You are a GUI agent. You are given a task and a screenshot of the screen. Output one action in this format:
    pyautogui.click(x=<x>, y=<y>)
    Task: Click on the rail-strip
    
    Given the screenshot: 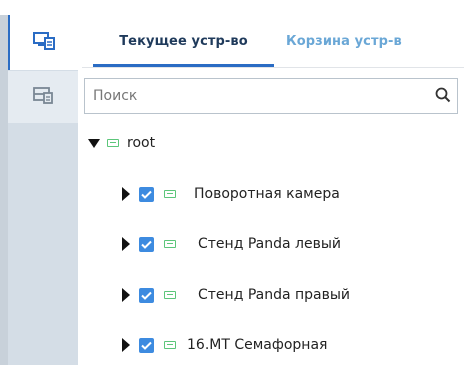 What is the action you would take?
    pyautogui.click(x=4, y=190)
    